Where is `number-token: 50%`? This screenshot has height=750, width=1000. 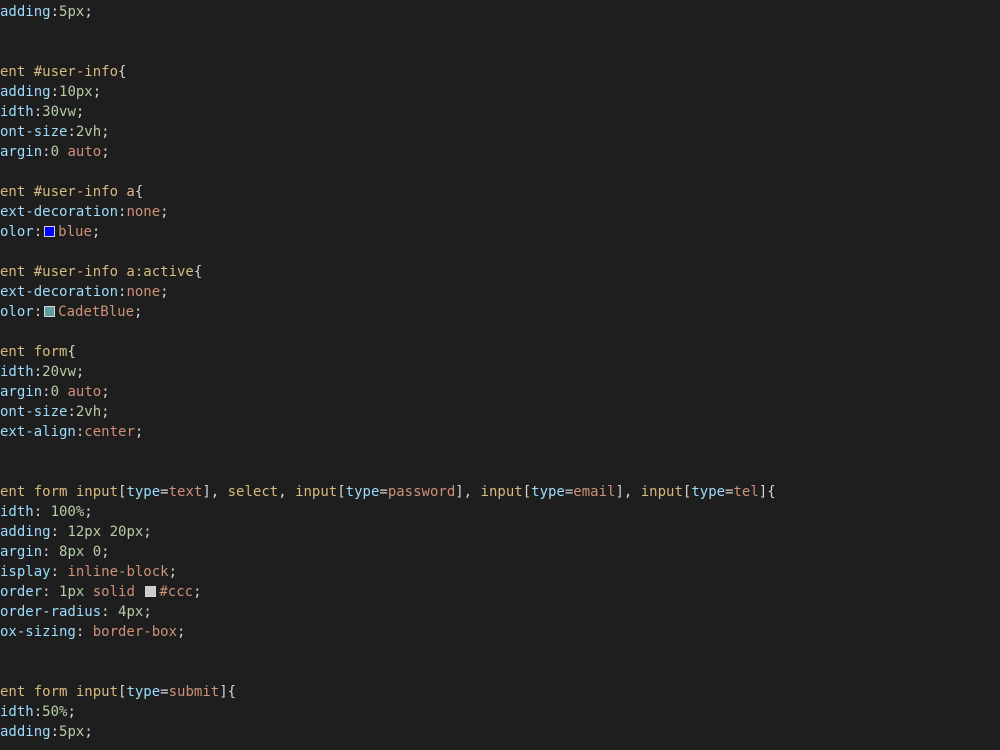
number-token: 50% is located at coordinates (55, 712).